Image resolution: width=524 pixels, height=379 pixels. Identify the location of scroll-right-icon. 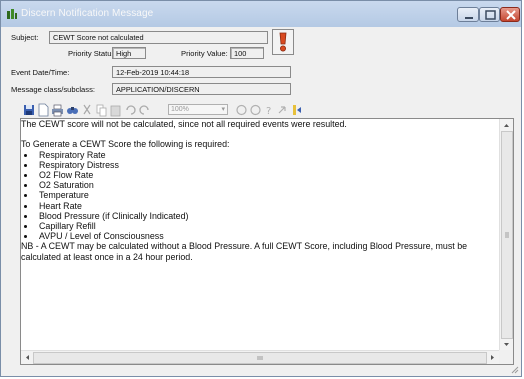
(493, 357).